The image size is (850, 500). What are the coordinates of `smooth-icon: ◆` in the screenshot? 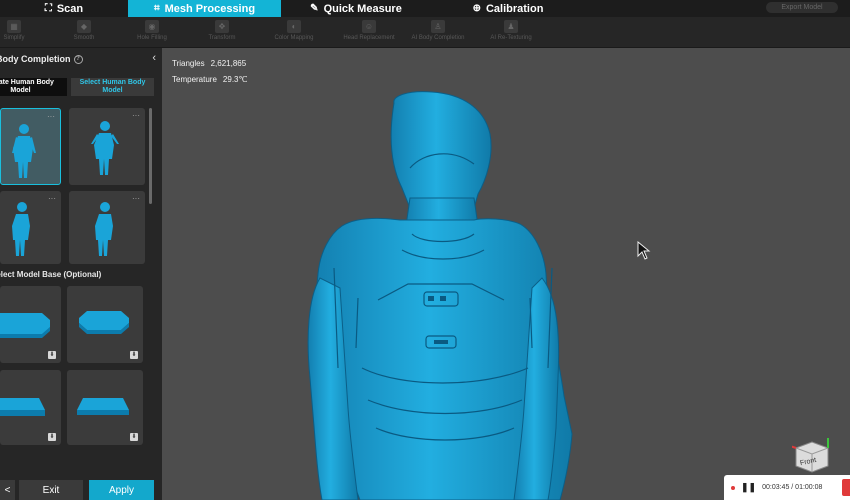 It's located at (84, 26).